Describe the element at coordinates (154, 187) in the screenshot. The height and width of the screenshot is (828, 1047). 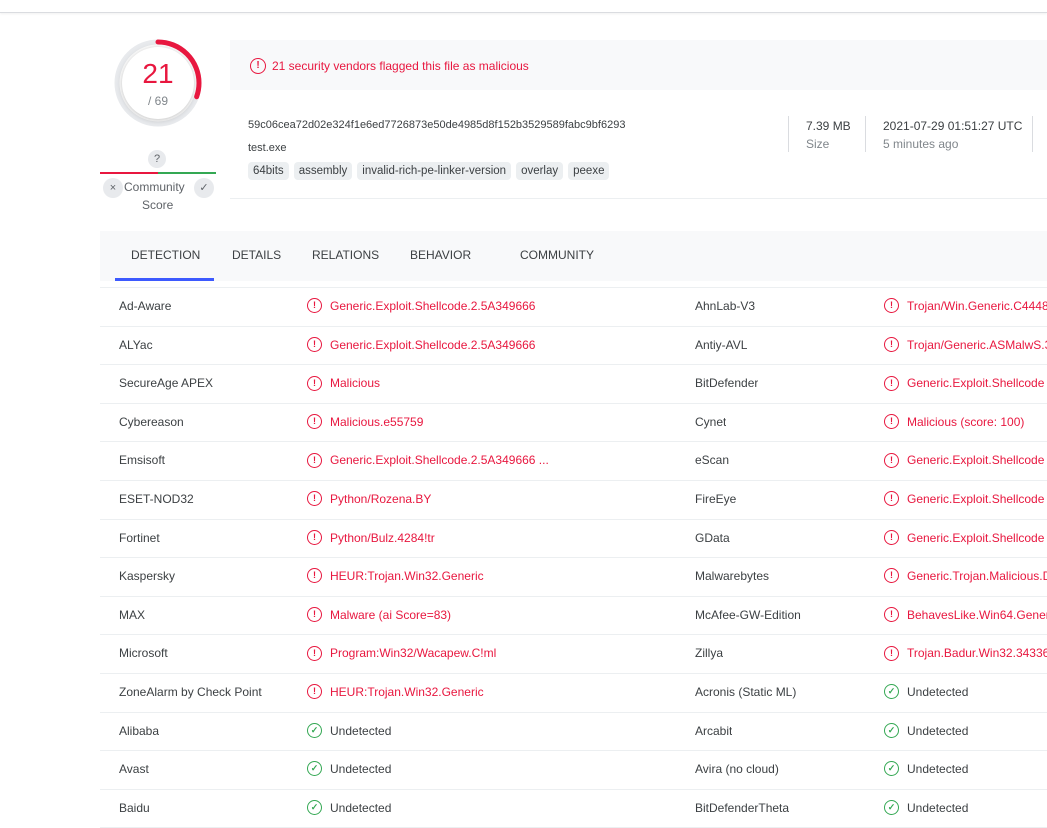
I see `community-score-label: Community` at that location.